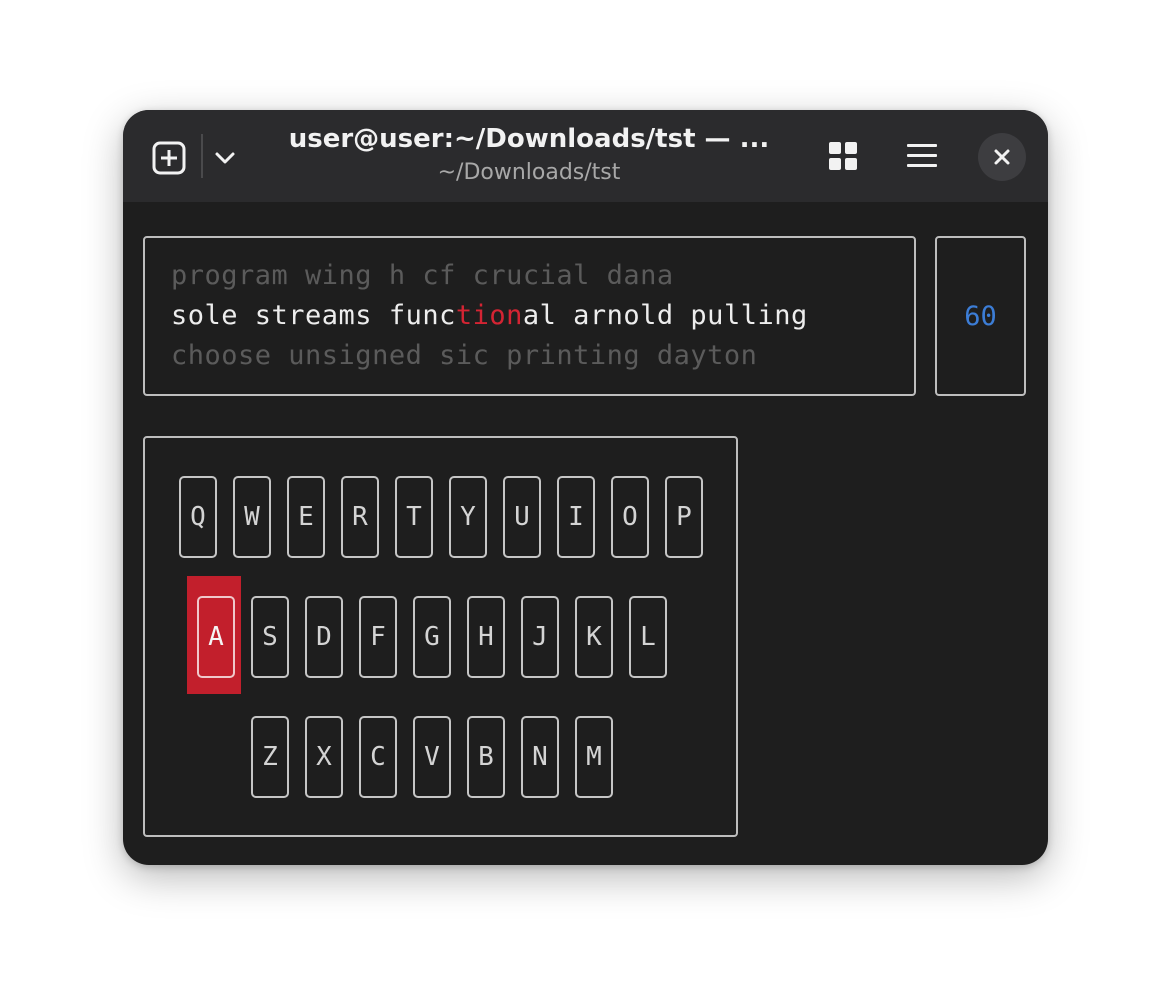 The width and height of the screenshot is (1170, 1000). Describe the element at coordinates (313, 315) in the screenshot. I see `typed-correct-text: sole streams func` at that location.